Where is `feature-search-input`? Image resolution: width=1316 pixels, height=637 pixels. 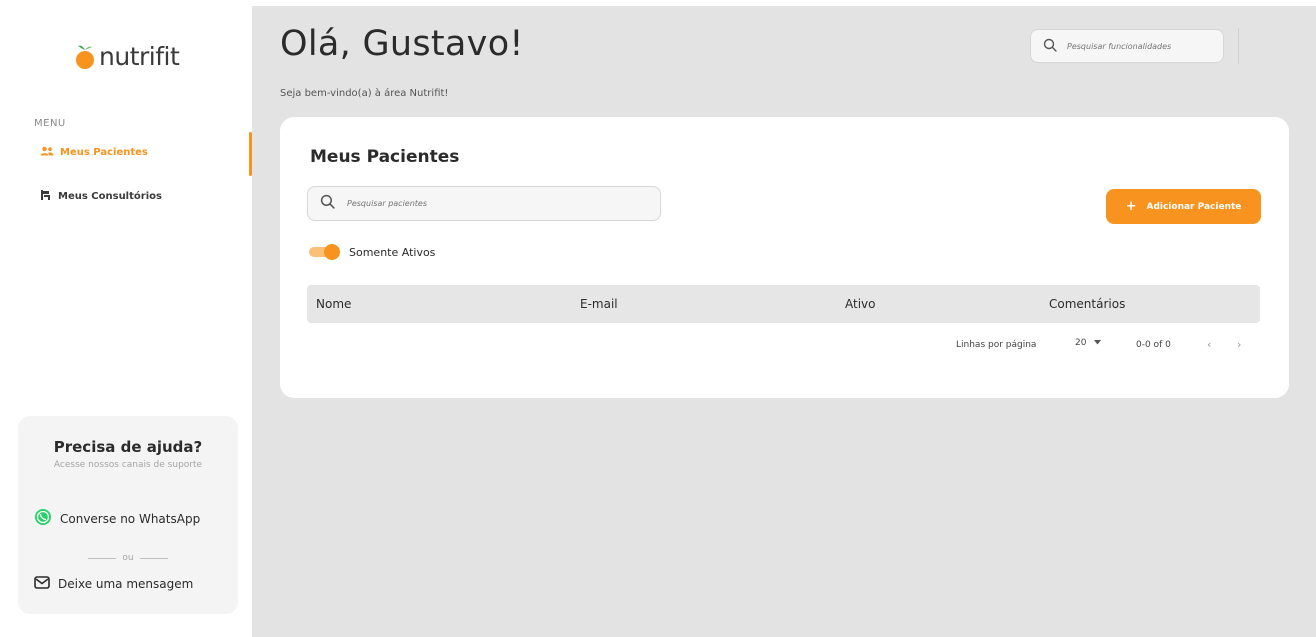 feature-search-input is located at coordinates (1137, 46).